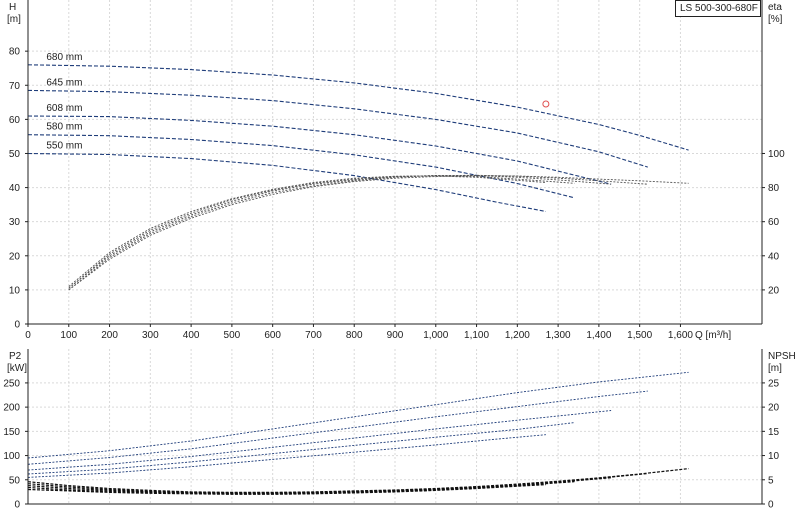 This screenshot has width=800, height=520. Describe the element at coordinates (64, 82) in the screenshot. I see `curve-label-645mm: 645 mm` at that location.